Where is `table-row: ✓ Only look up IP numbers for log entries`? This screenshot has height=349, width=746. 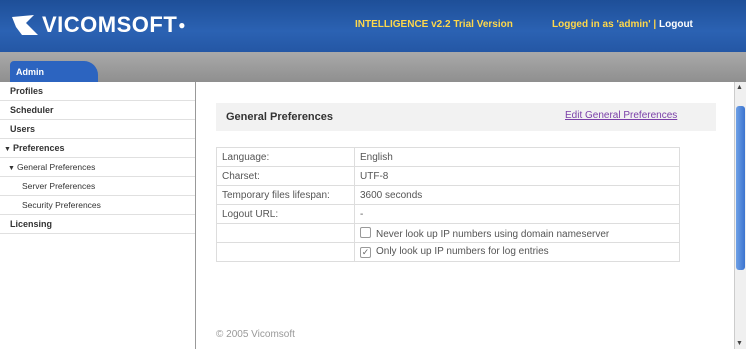
table-row: ✓ Only look up IP numbers for log entries is located at coordinates (448, 252).